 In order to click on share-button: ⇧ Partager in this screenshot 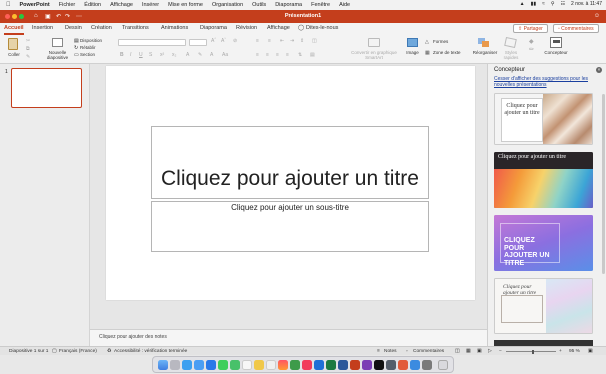, I will do `click(530, 28)`.